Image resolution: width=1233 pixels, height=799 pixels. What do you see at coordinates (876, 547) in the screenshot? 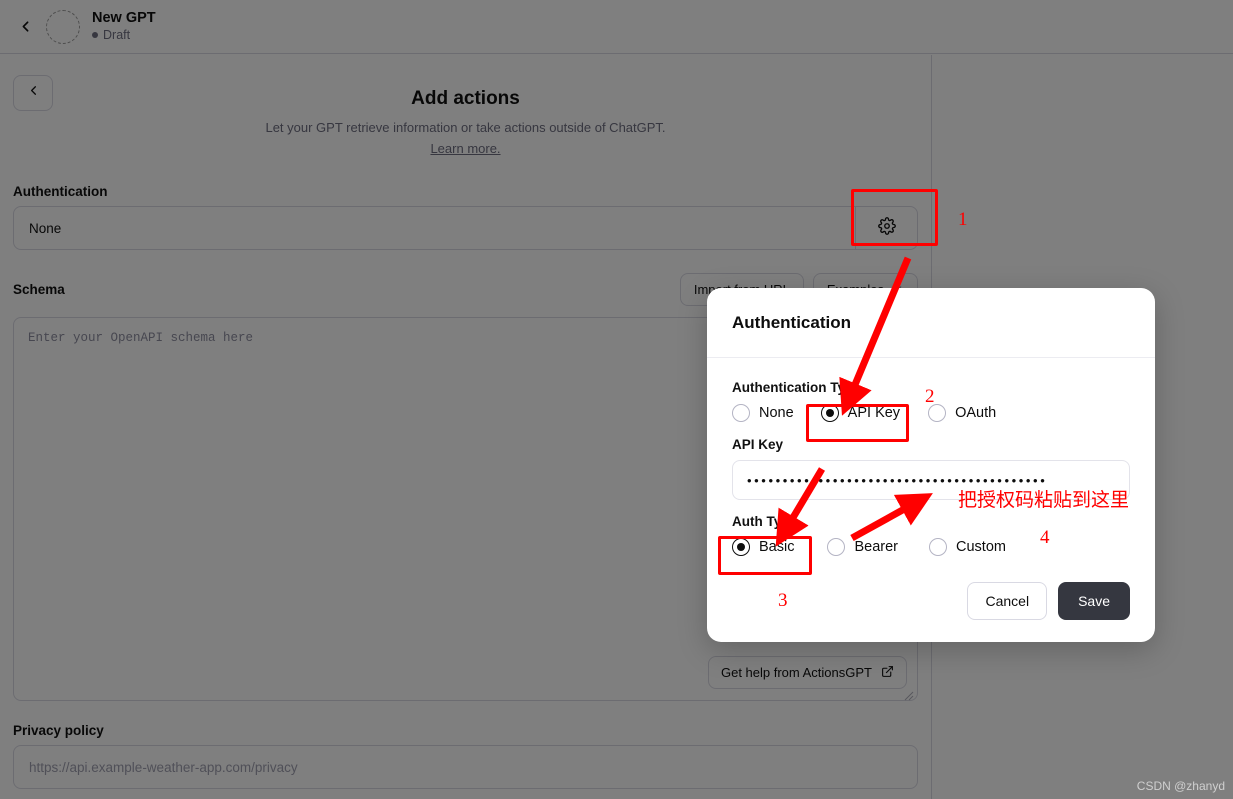
I see `radio-label: Bearer` at bounding box center [876, 547].